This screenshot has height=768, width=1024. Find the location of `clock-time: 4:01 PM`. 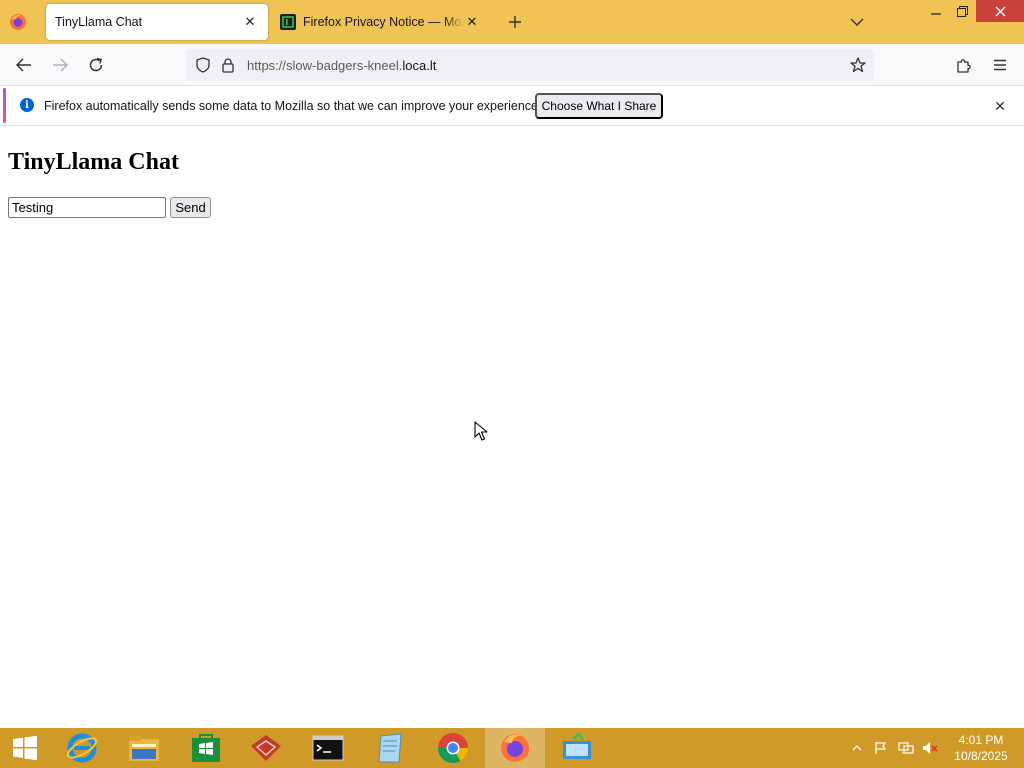

clock-time: 4:01 PM is located at coordinates (981, 740).